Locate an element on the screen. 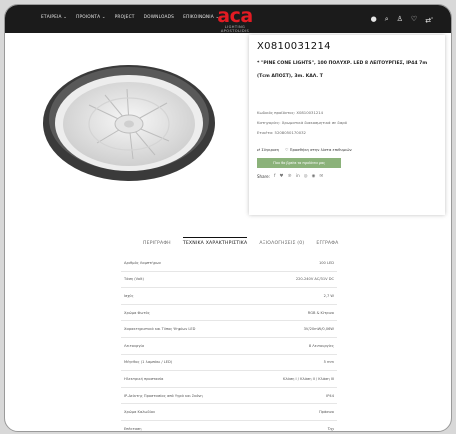  spec-value: Όχι is located at coordinates (330, 428).